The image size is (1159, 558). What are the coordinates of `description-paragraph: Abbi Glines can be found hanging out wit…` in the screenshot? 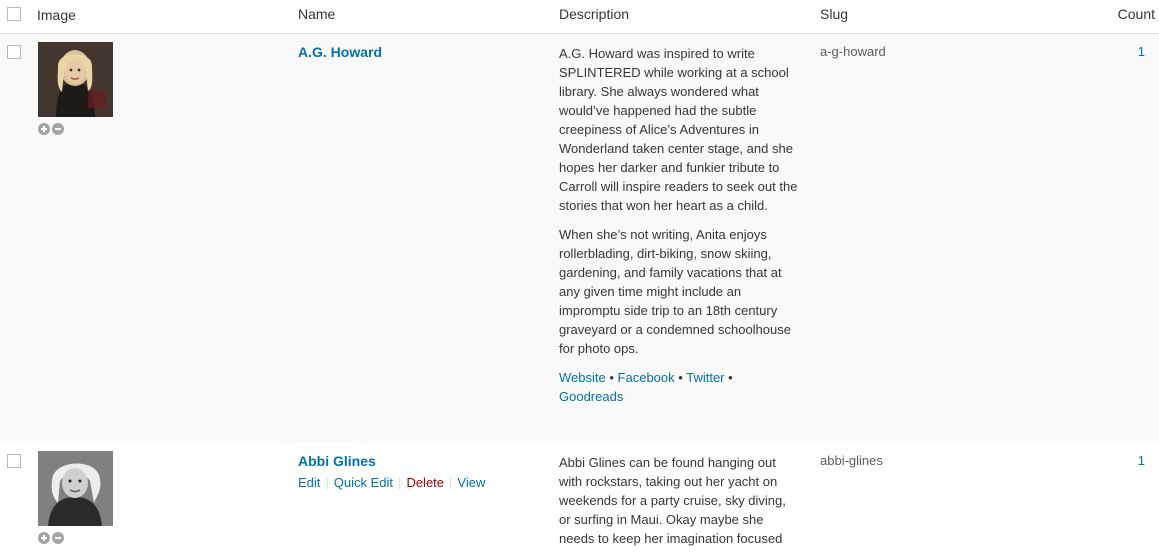 It's located at (672, 500).